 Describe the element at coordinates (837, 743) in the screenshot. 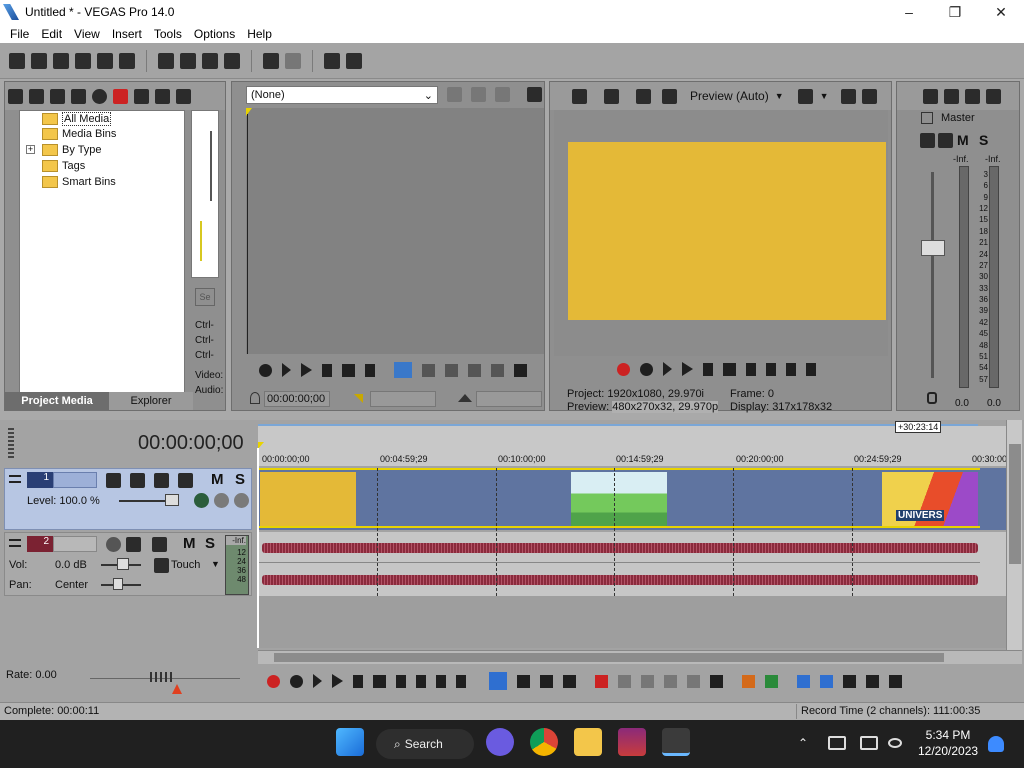

I see `battery-icon` at that location.